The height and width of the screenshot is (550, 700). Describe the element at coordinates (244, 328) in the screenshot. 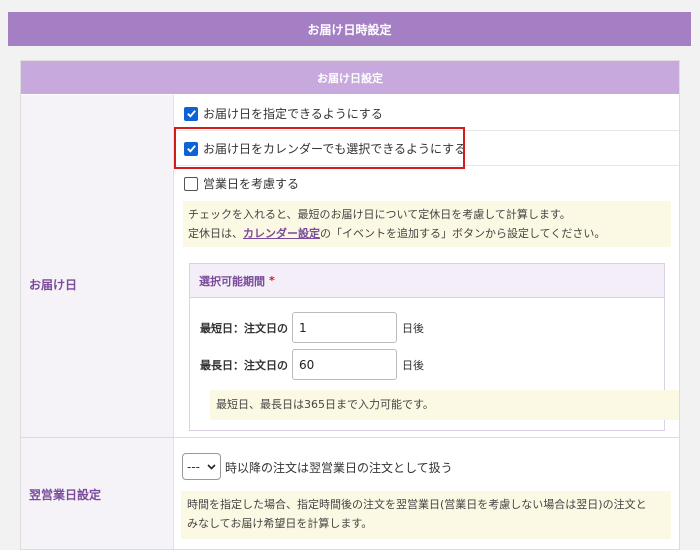

I see `min-day-label: 最短日：注文日の` at that location.